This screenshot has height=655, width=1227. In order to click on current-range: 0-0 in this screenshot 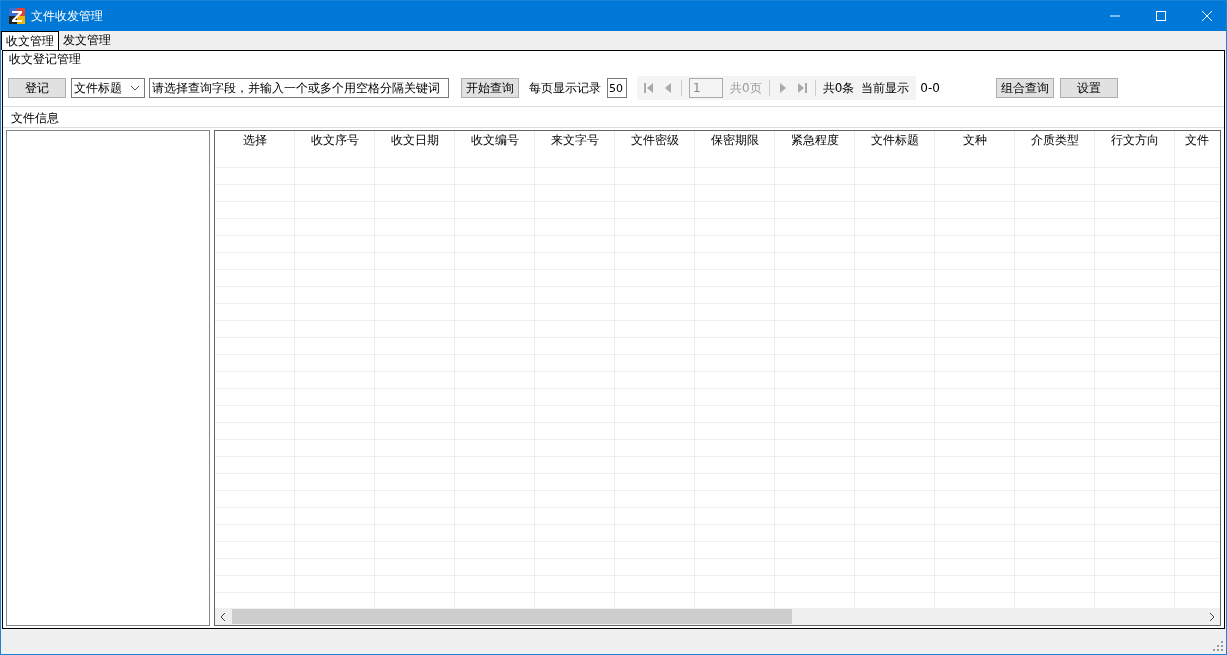, I will do `click(953, 88)`.